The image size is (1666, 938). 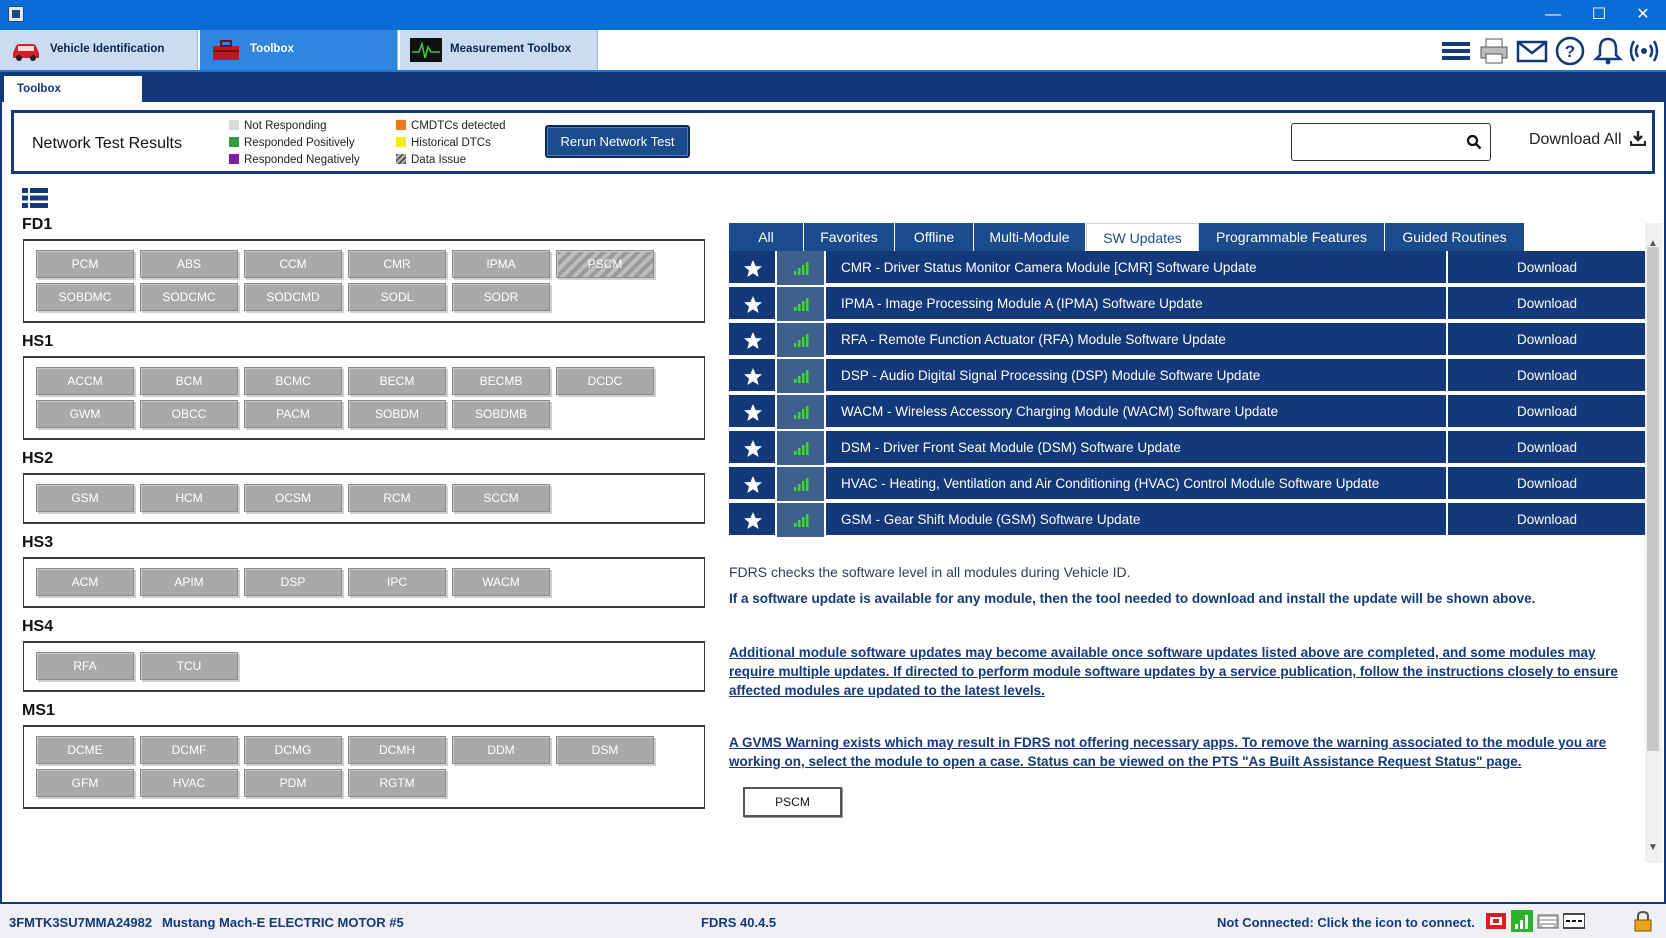 What do you see at coordinates (299, 50) in the screenshot?
I see `tab-toolbox: Toolbox` at bounding box center [299, 50].